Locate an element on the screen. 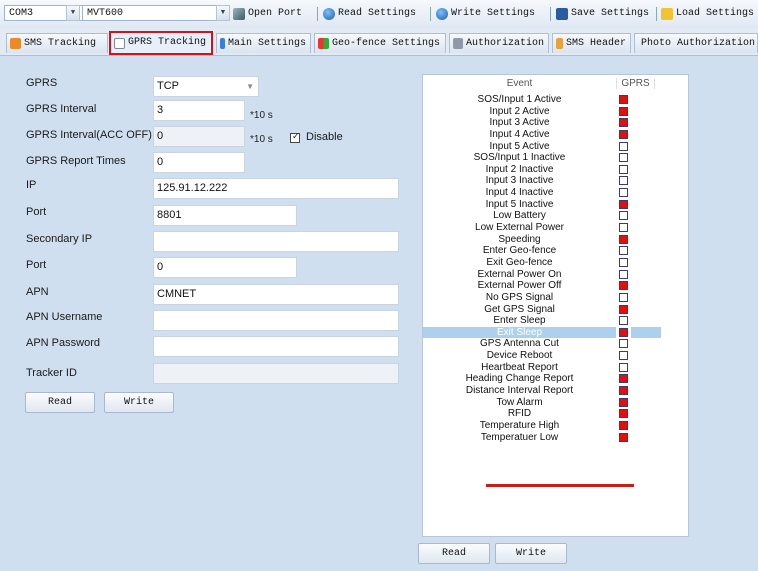 This screenshot has width=758, height=571. port-dropdown-arrow: ▼ is located at coordinates (73, 13).